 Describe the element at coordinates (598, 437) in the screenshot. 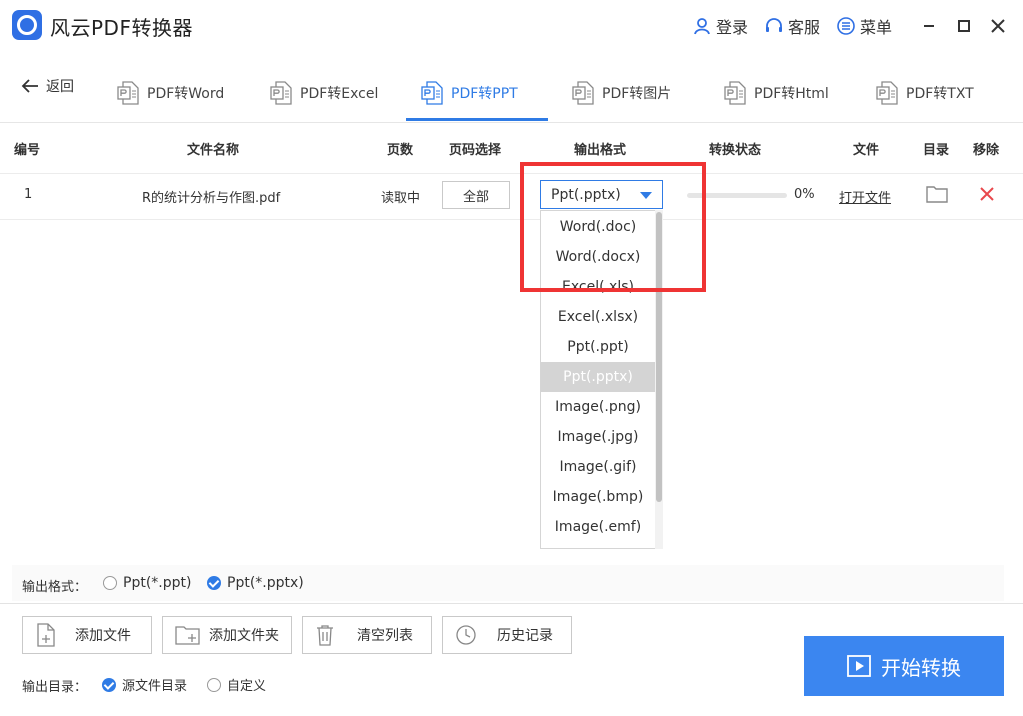

I see `dropdown-option: Image(.jpg)` at that location.